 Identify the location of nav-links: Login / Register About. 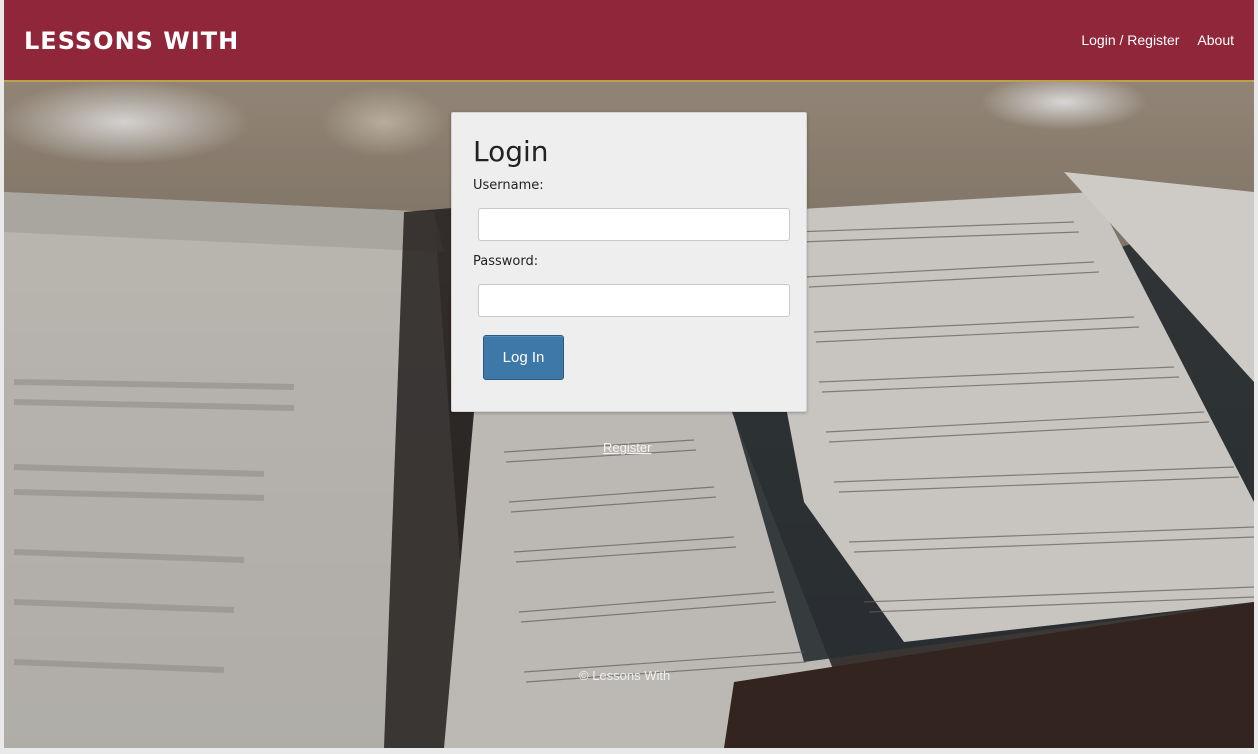
(1157, 40).